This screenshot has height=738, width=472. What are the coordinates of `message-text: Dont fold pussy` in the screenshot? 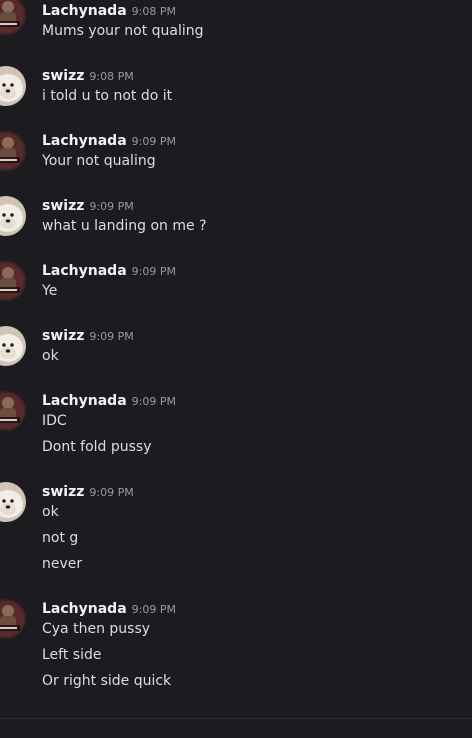 It's located at (97, 447).